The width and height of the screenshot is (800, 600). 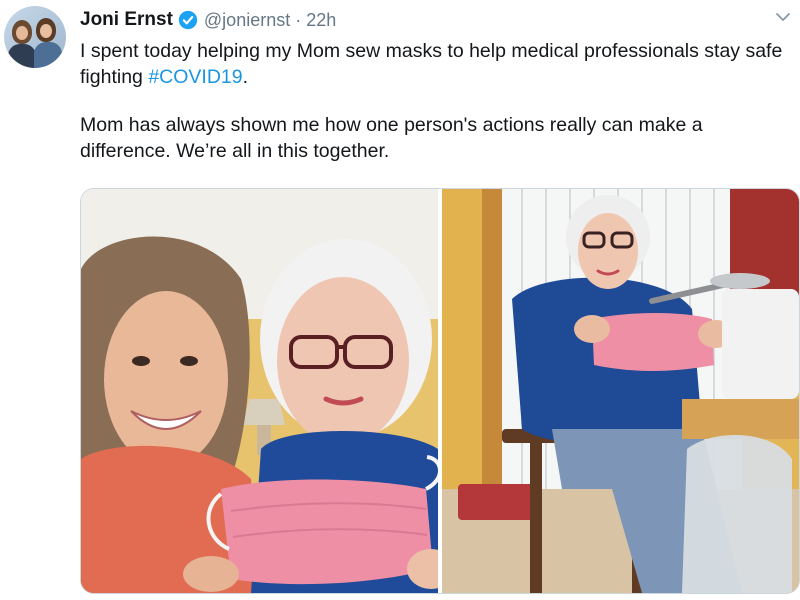 What do you see at coordinates (48, 55) in the screenshot?
I see `avatar-figure-right-body` at bounding box center [48, 55].